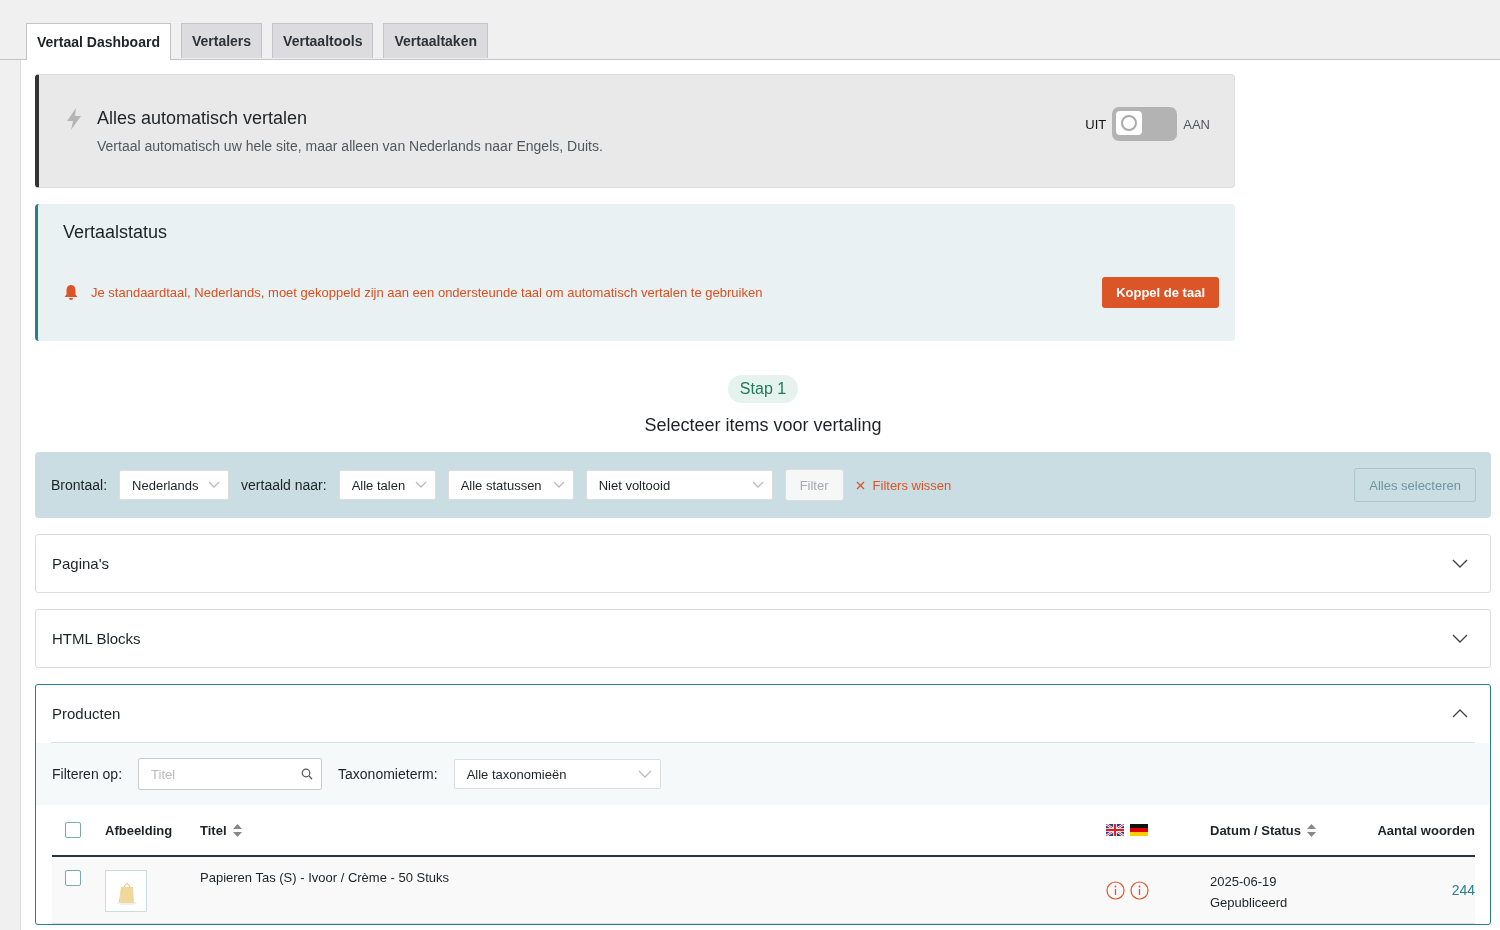 The image size is (1500, 930). Describe the element at coordinates (435, 40) in the screenshot. I see `tab: Vertaaltaken` at that location.